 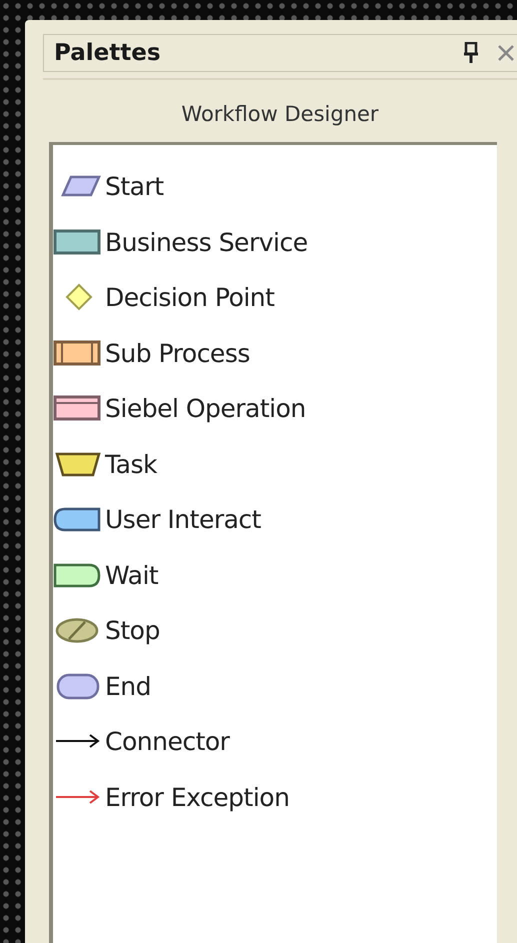 What do you see at coordinates (167, 741) in the screenshot?
I see `palette-item: Connector` at bounding box center [167, 741].